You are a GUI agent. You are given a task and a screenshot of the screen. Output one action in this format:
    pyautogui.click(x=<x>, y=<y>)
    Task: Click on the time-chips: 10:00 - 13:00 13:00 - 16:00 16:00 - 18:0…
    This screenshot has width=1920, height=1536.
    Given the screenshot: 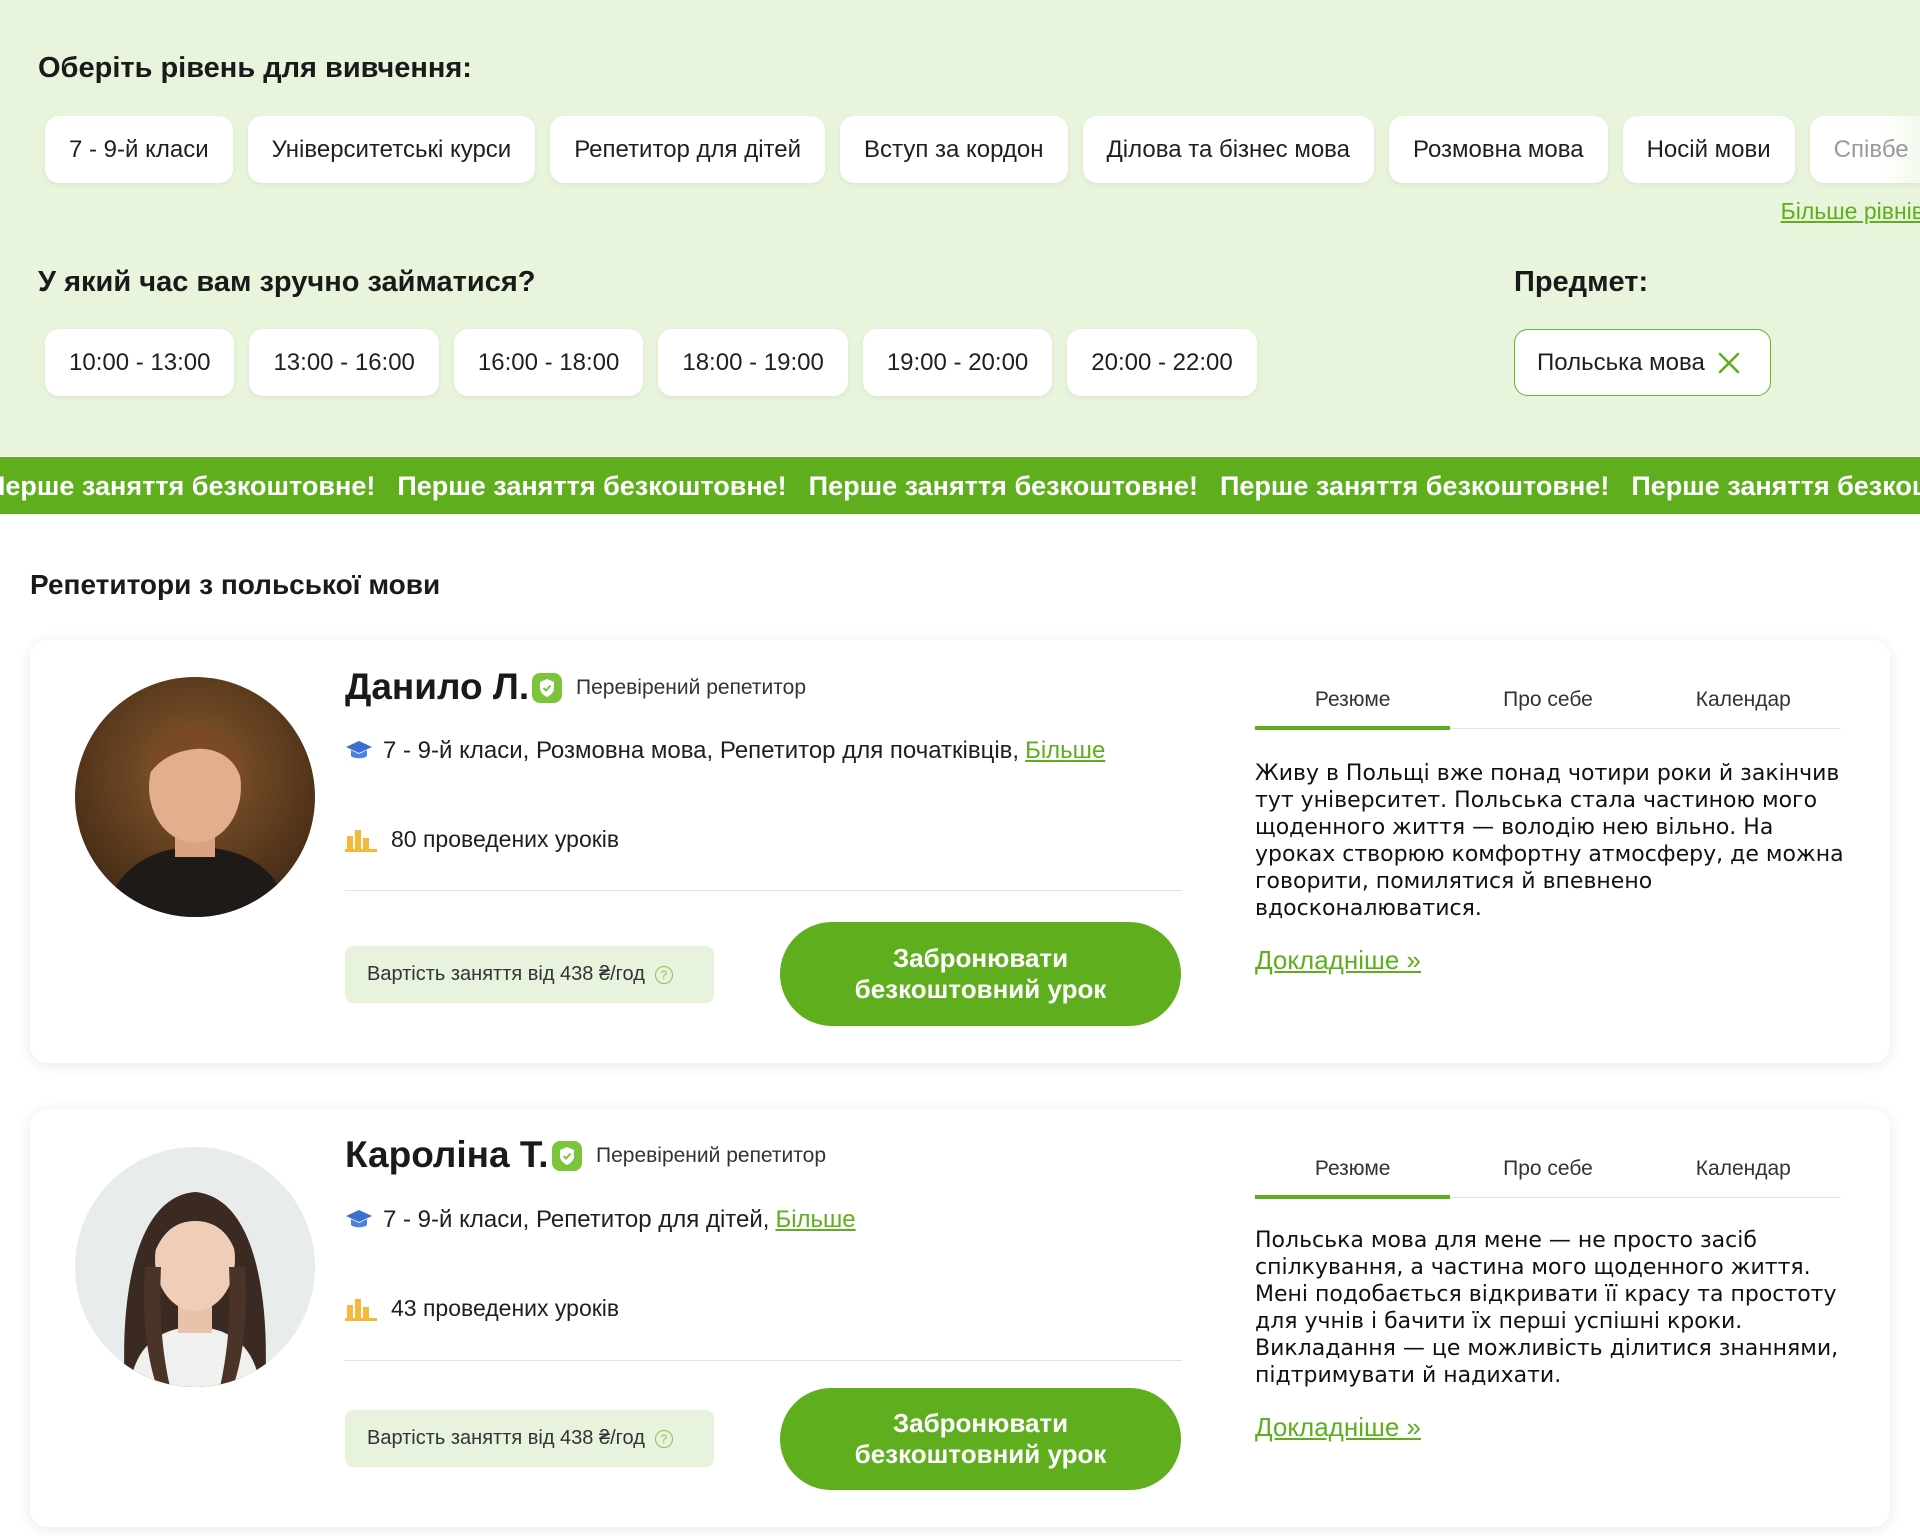 What is the action you would take?
    pyautogui.click(x=658, y=362)
    